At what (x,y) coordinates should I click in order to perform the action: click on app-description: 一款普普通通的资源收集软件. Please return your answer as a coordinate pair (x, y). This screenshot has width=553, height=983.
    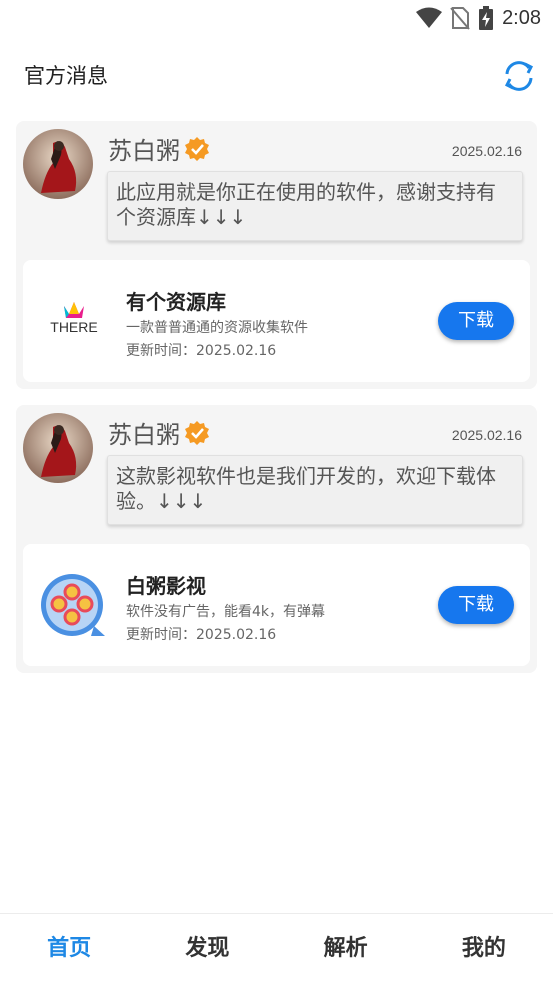
    Looking at the image, I should click on (217, 328).